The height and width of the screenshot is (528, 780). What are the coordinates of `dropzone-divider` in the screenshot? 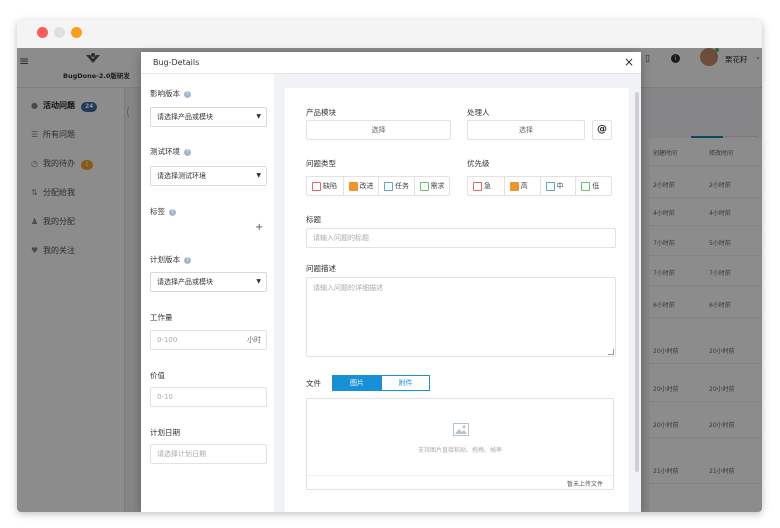 It's located at (460, 475).